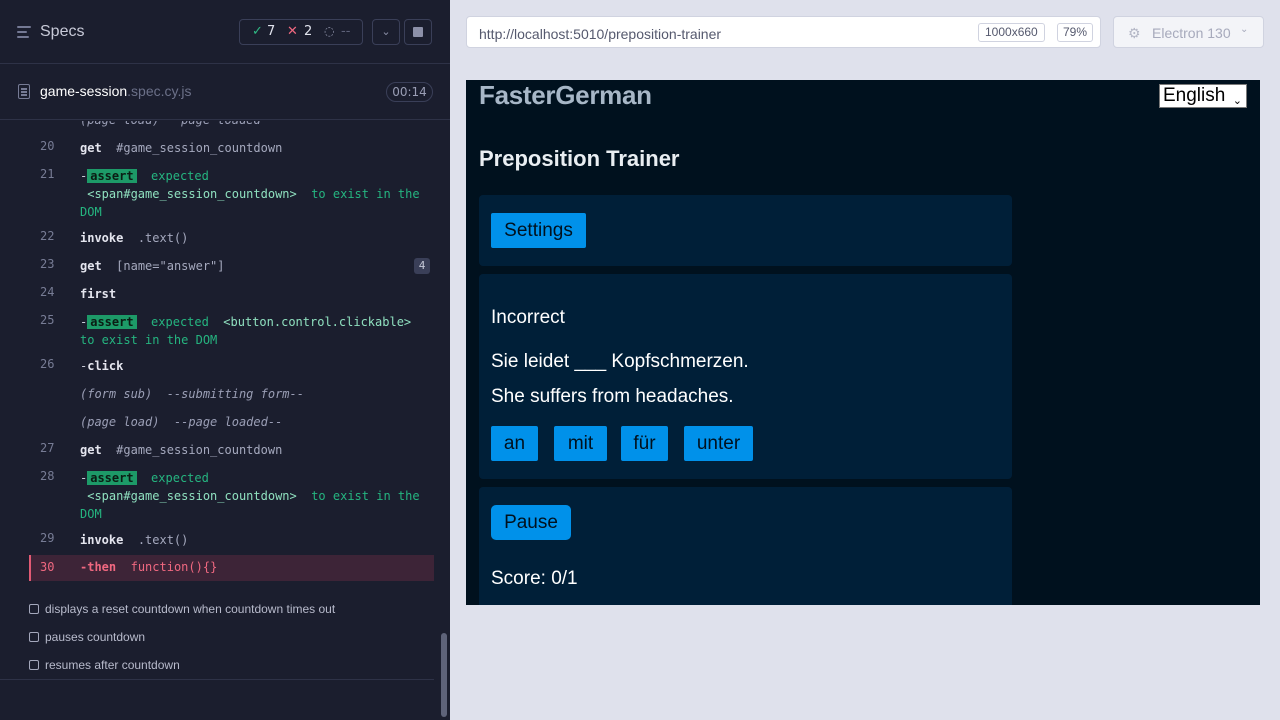  Describe the element at coordinates (47, 174) in the screenshot. I see `command-number: 21` at that location.